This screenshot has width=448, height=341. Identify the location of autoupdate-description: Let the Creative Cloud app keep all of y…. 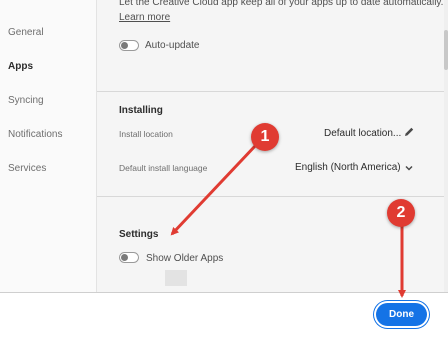
(281, 4).